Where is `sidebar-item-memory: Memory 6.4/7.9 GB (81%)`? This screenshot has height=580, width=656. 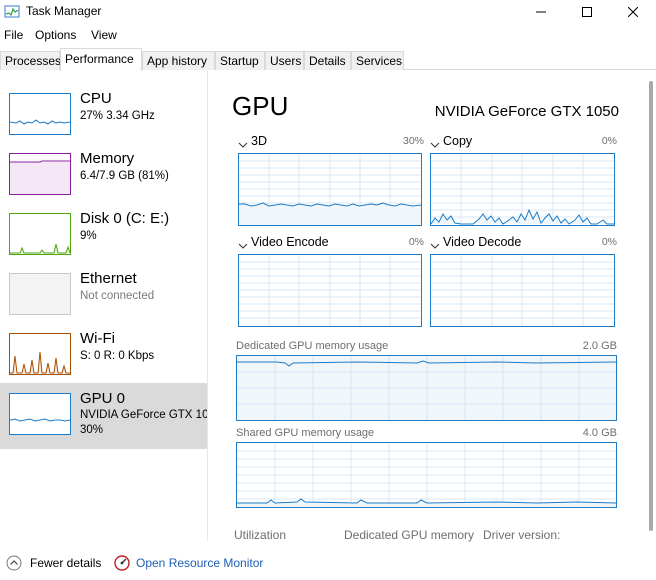 sidebar-item-memory: Memory 6.4/7.9 GB (81%) is located at coordinates (103, 173).